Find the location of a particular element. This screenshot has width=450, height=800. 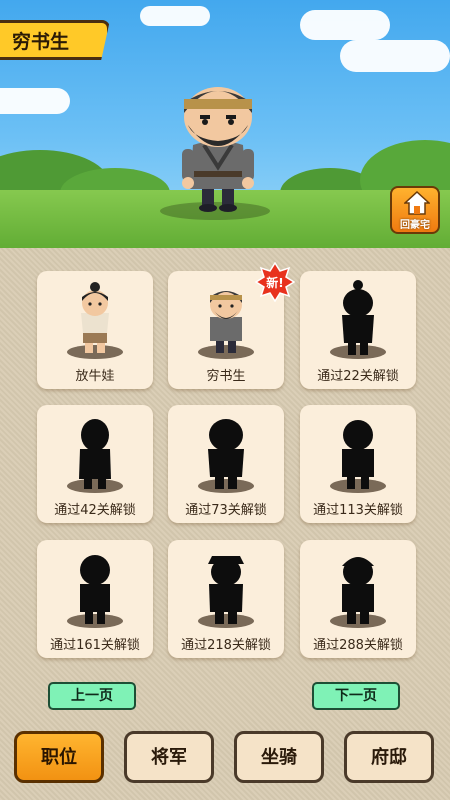

house-icon is located at coordinates (417, 203).